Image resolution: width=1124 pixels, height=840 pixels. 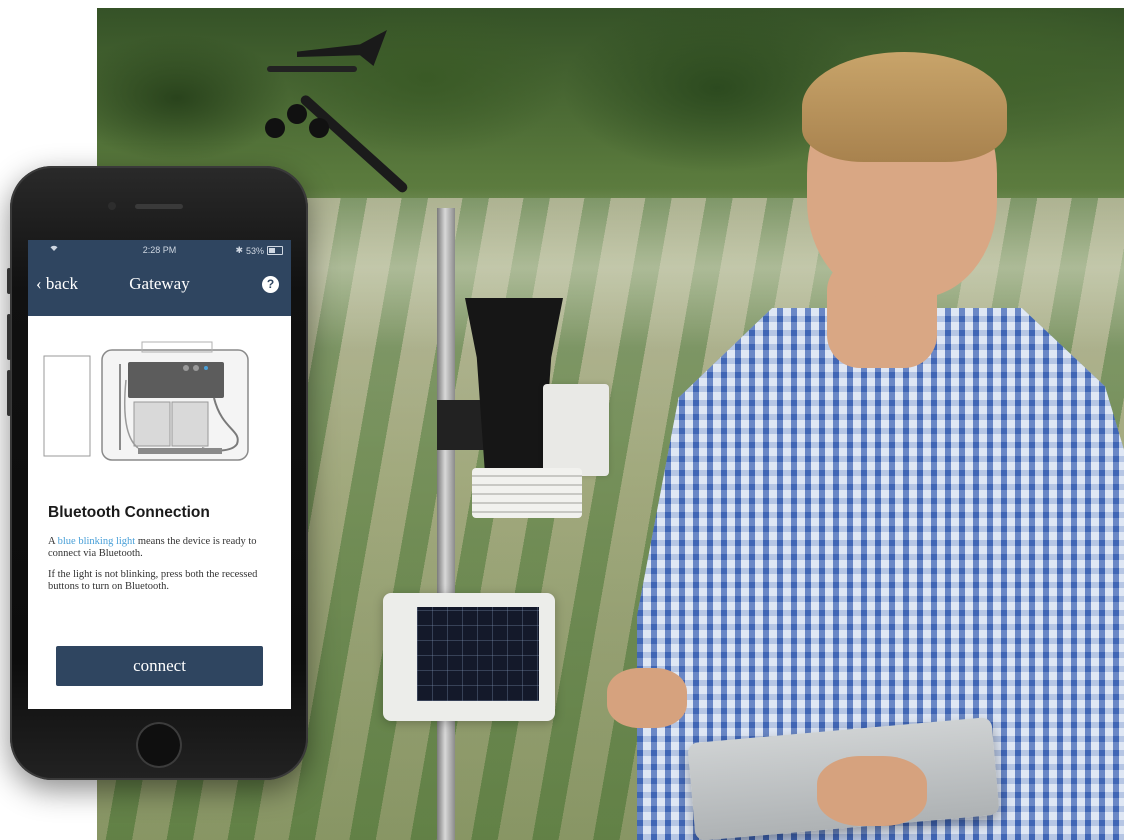 What do you see at coordinates (254, 250) in the screenshot?
I see `battery-percent: 53%` at bounding box center [254, 250].